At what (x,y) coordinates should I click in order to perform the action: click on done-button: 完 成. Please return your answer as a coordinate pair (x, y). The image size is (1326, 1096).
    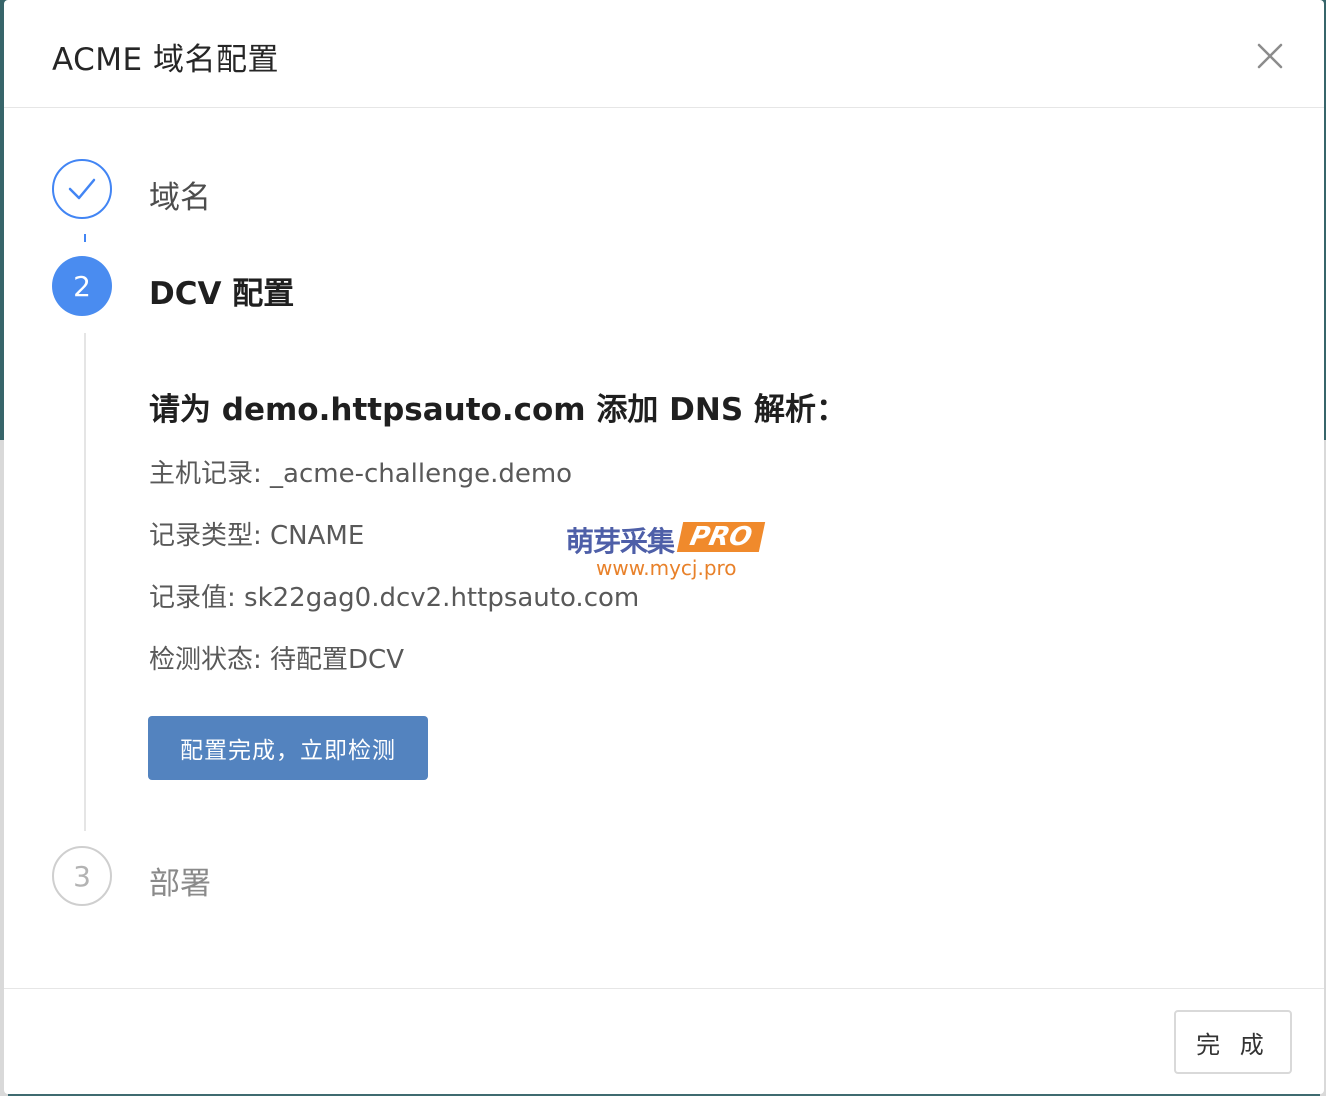
    Looking at the image, I should click on (1233, 1042).